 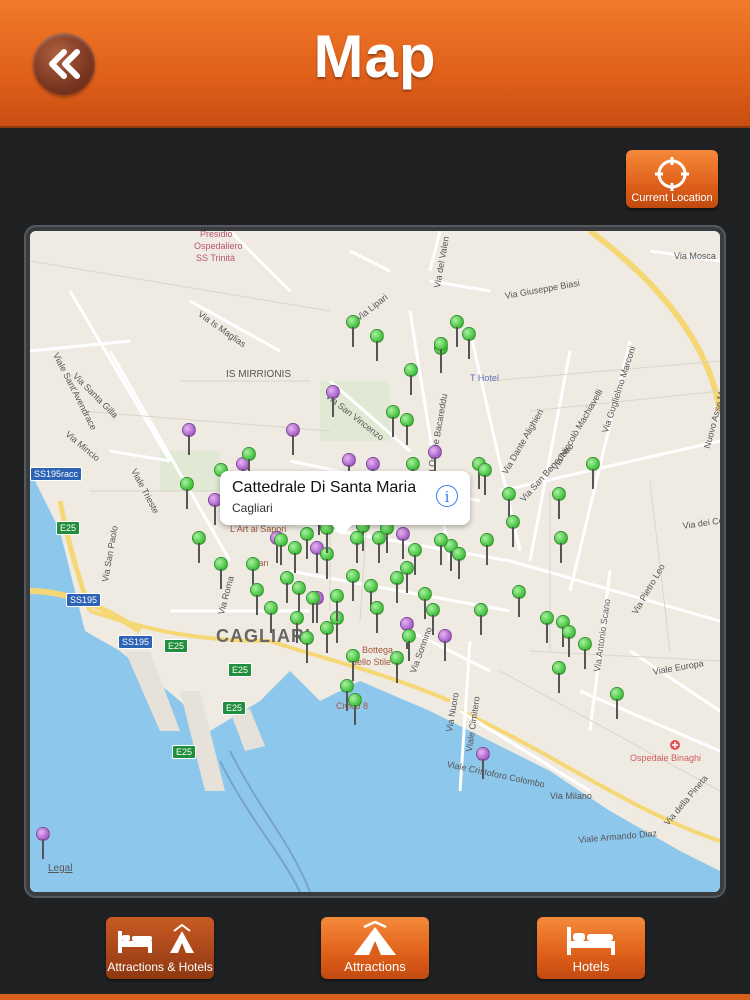 I want to click on info-icon: i, so click(x=447, y=496).